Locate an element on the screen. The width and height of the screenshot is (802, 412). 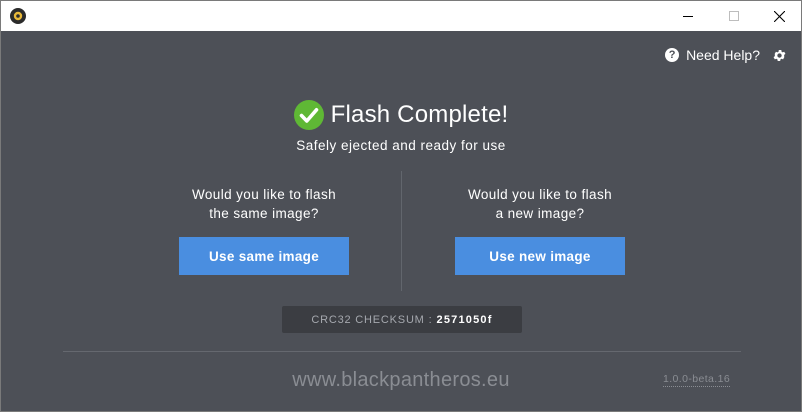
maximize-button is located at coordinates (734, 16).